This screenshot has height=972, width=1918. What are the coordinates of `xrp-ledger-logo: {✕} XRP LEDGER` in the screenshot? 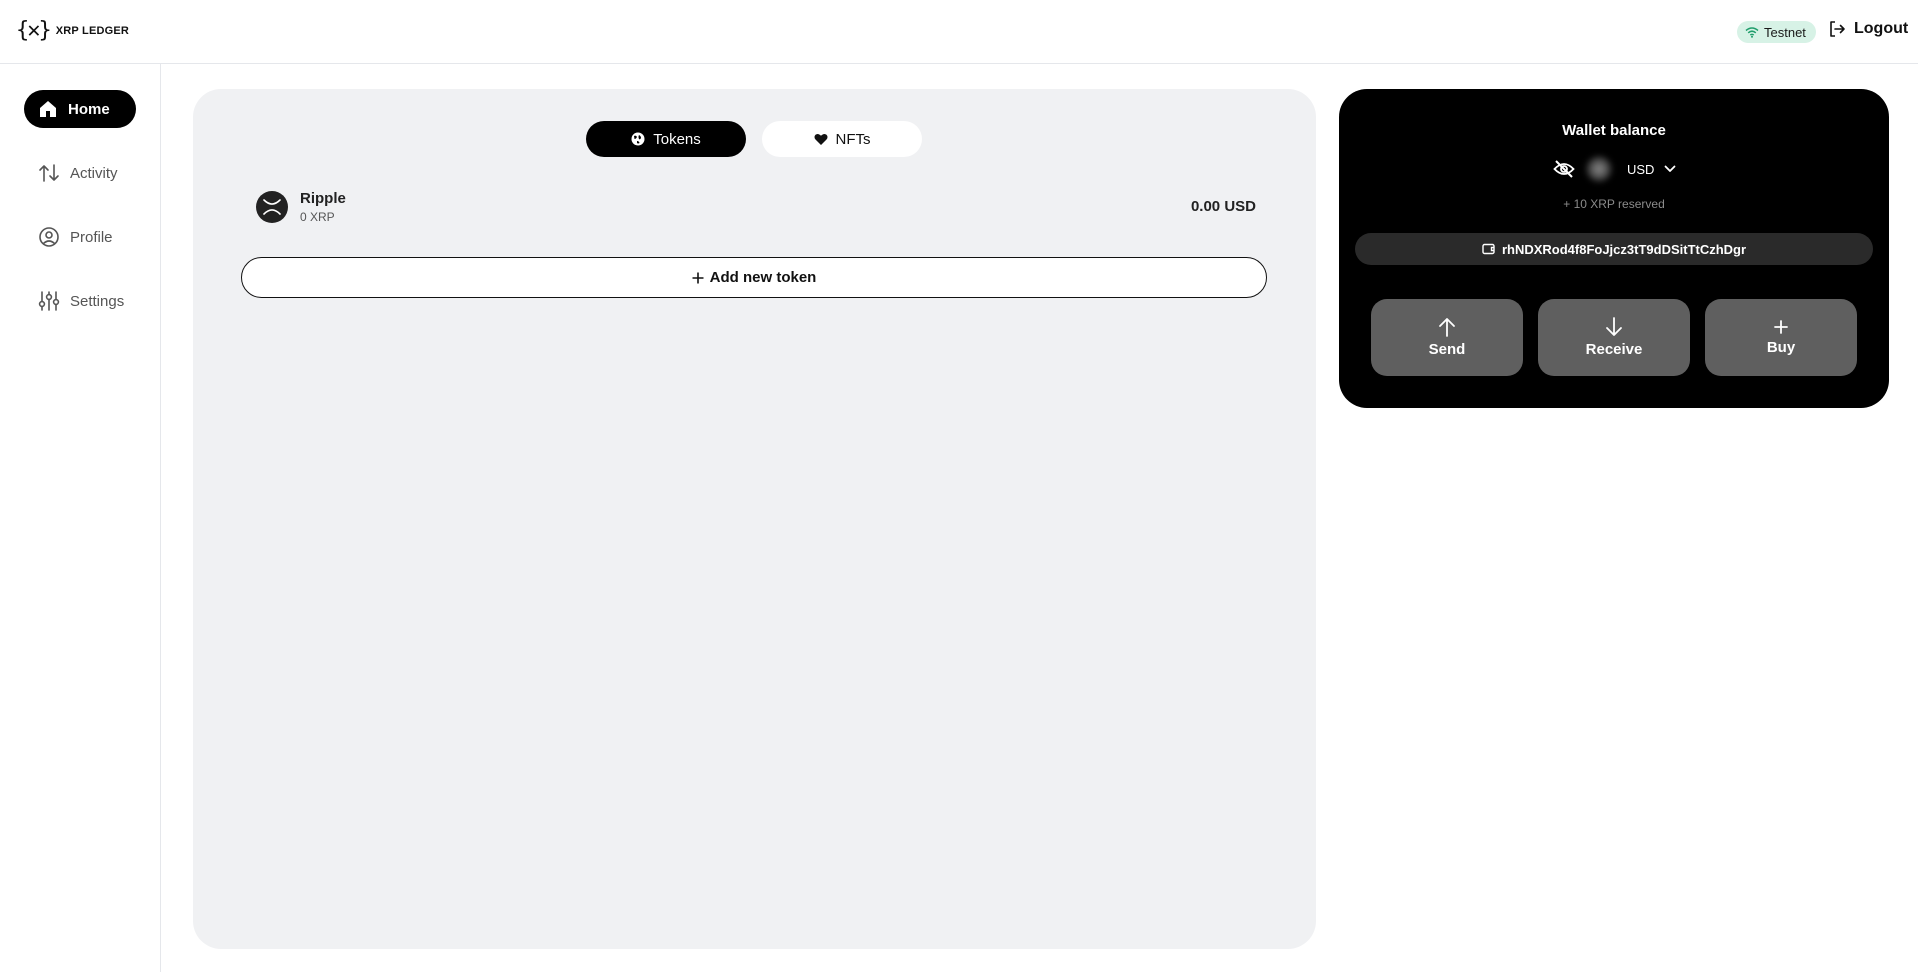 It's located at (72, 30).